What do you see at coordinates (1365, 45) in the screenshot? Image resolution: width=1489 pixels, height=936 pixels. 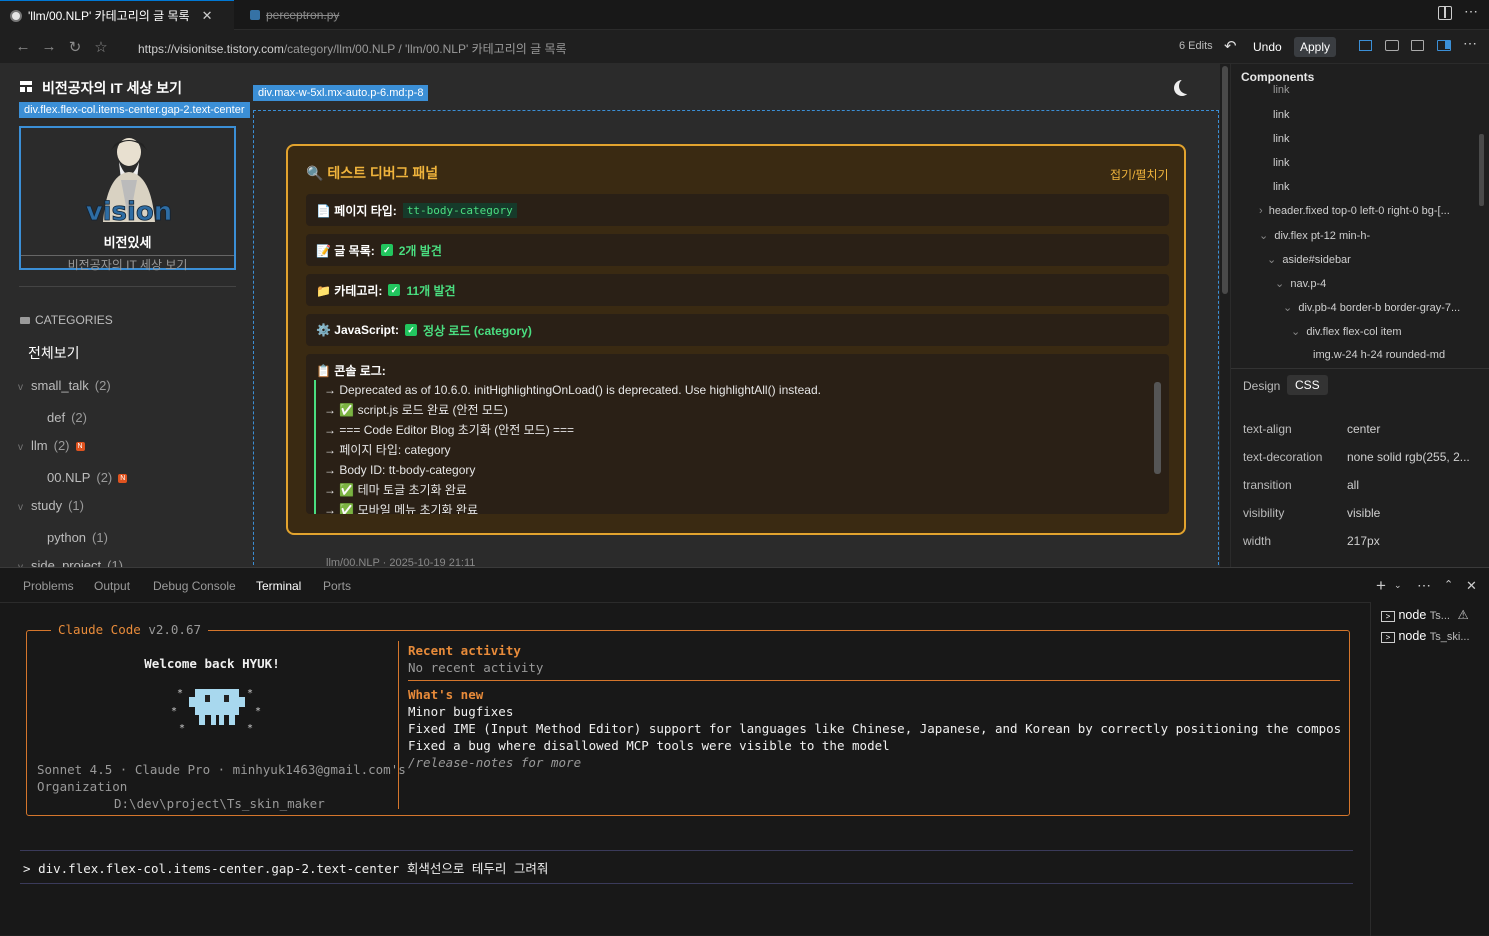 I see `inspect-icon` at bounding box center [1365, 45].